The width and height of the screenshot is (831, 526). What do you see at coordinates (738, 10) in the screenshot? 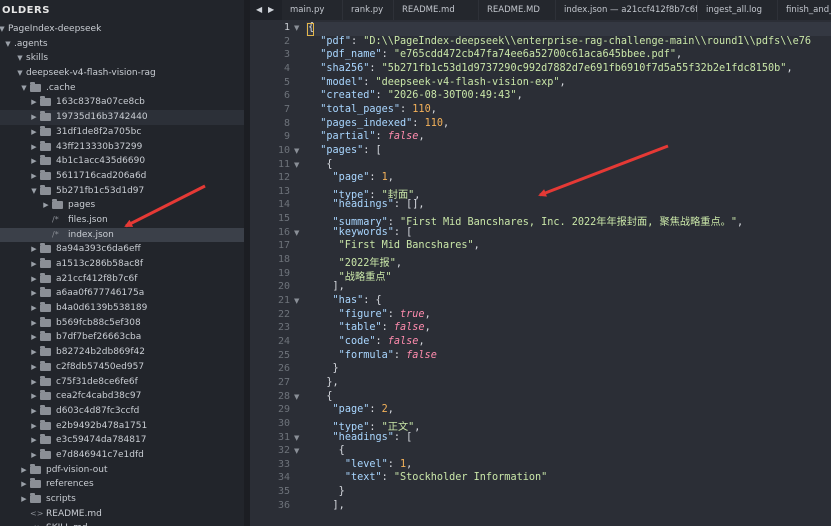
I see `tab-5: ingest_all.log` at bounding box center [738, 10].